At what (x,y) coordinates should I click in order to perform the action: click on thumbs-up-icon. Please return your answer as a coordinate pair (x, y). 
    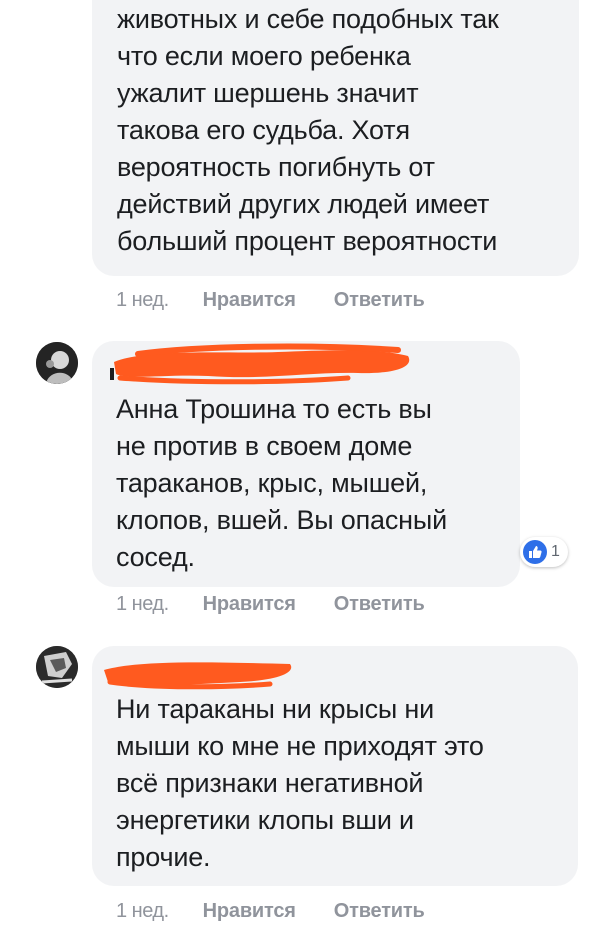
    Looking at the image, I should click on (535, 552).